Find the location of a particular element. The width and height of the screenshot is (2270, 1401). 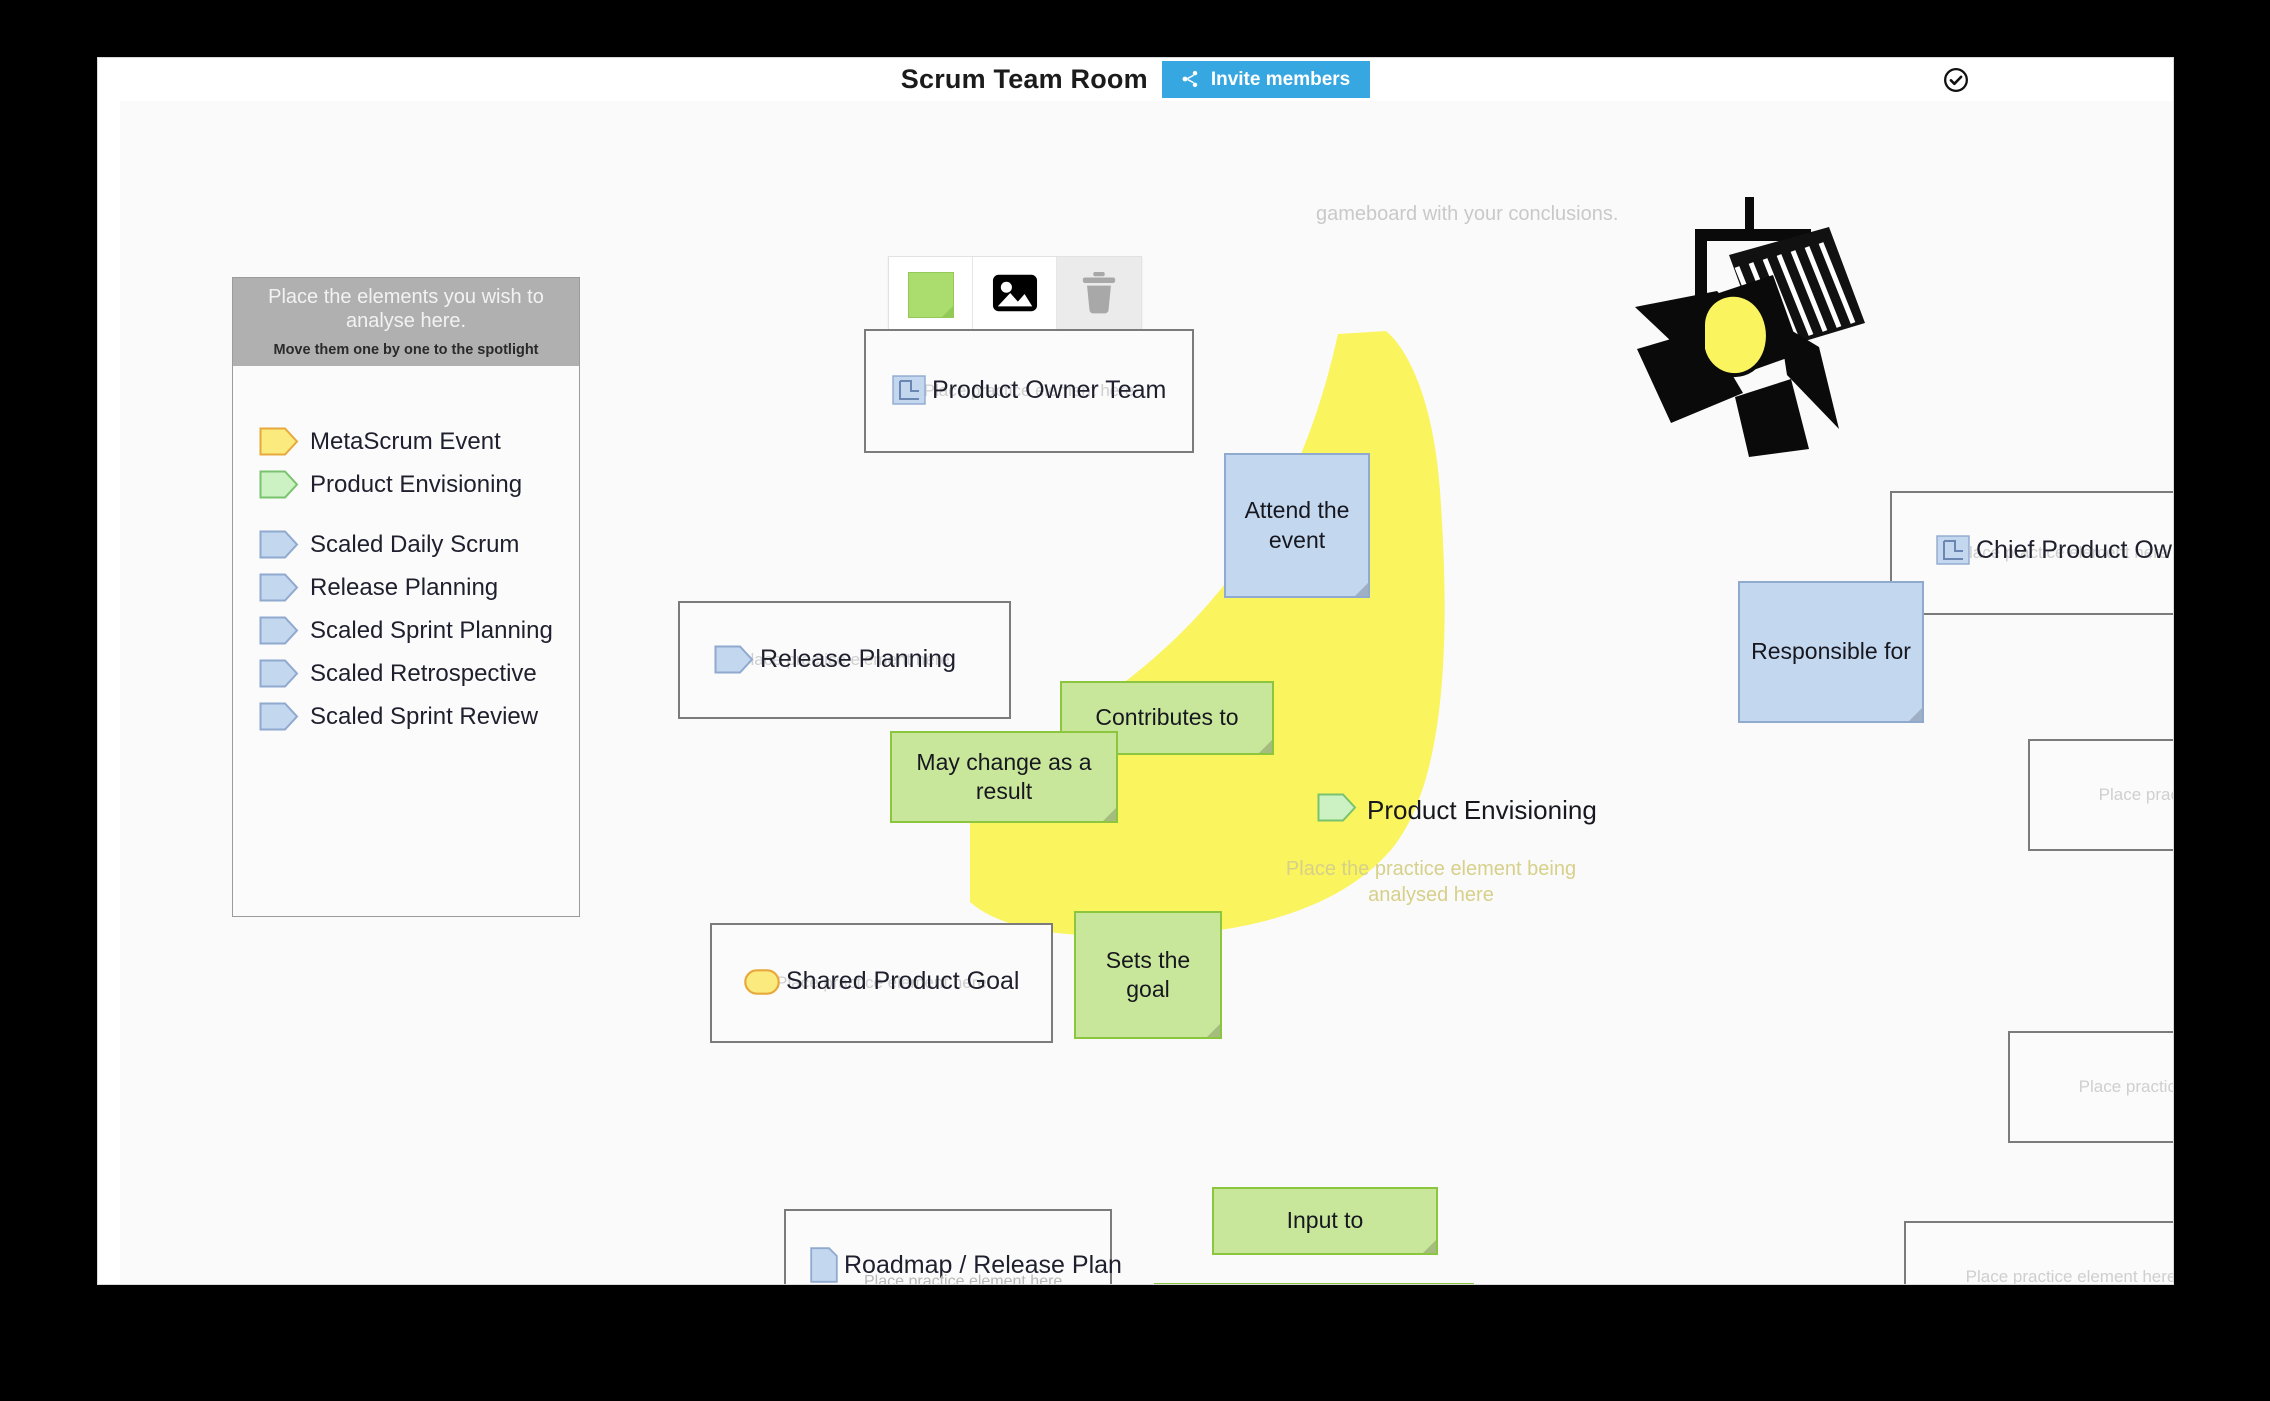

card-element: Release Planning is located at coordinates (835, 659).